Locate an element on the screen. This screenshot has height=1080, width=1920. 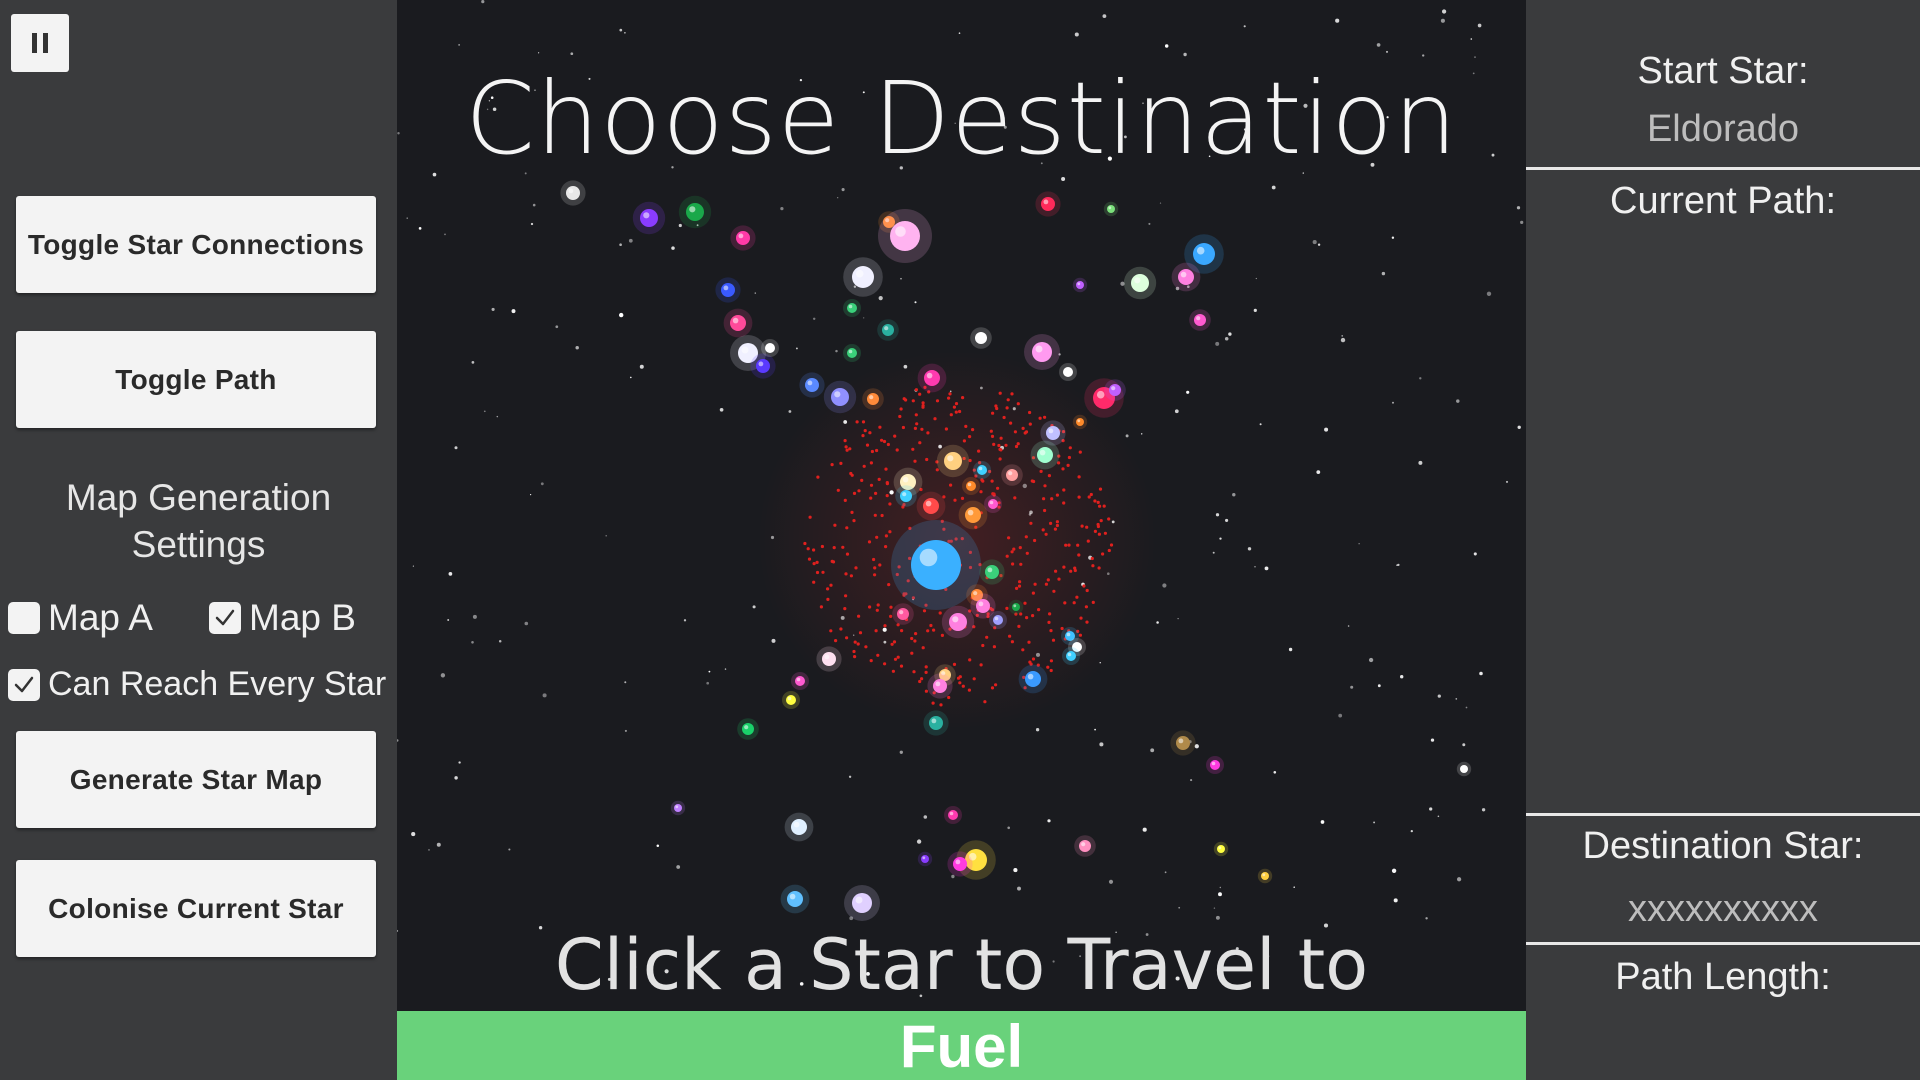
pause-button is located at coordinates (40, 43).